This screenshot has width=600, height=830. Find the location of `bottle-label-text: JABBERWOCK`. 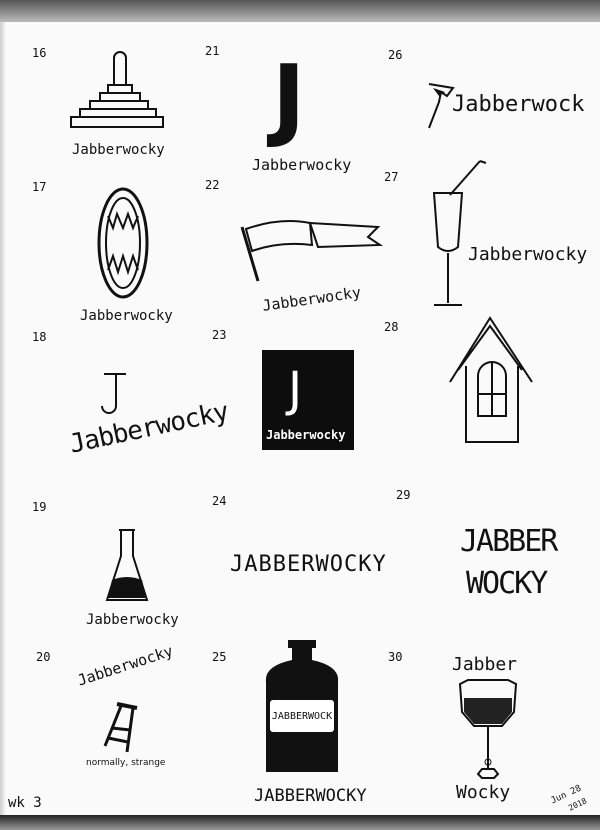

bottle-label-text: JABBERWOCK is located at coordinates (302, 716).